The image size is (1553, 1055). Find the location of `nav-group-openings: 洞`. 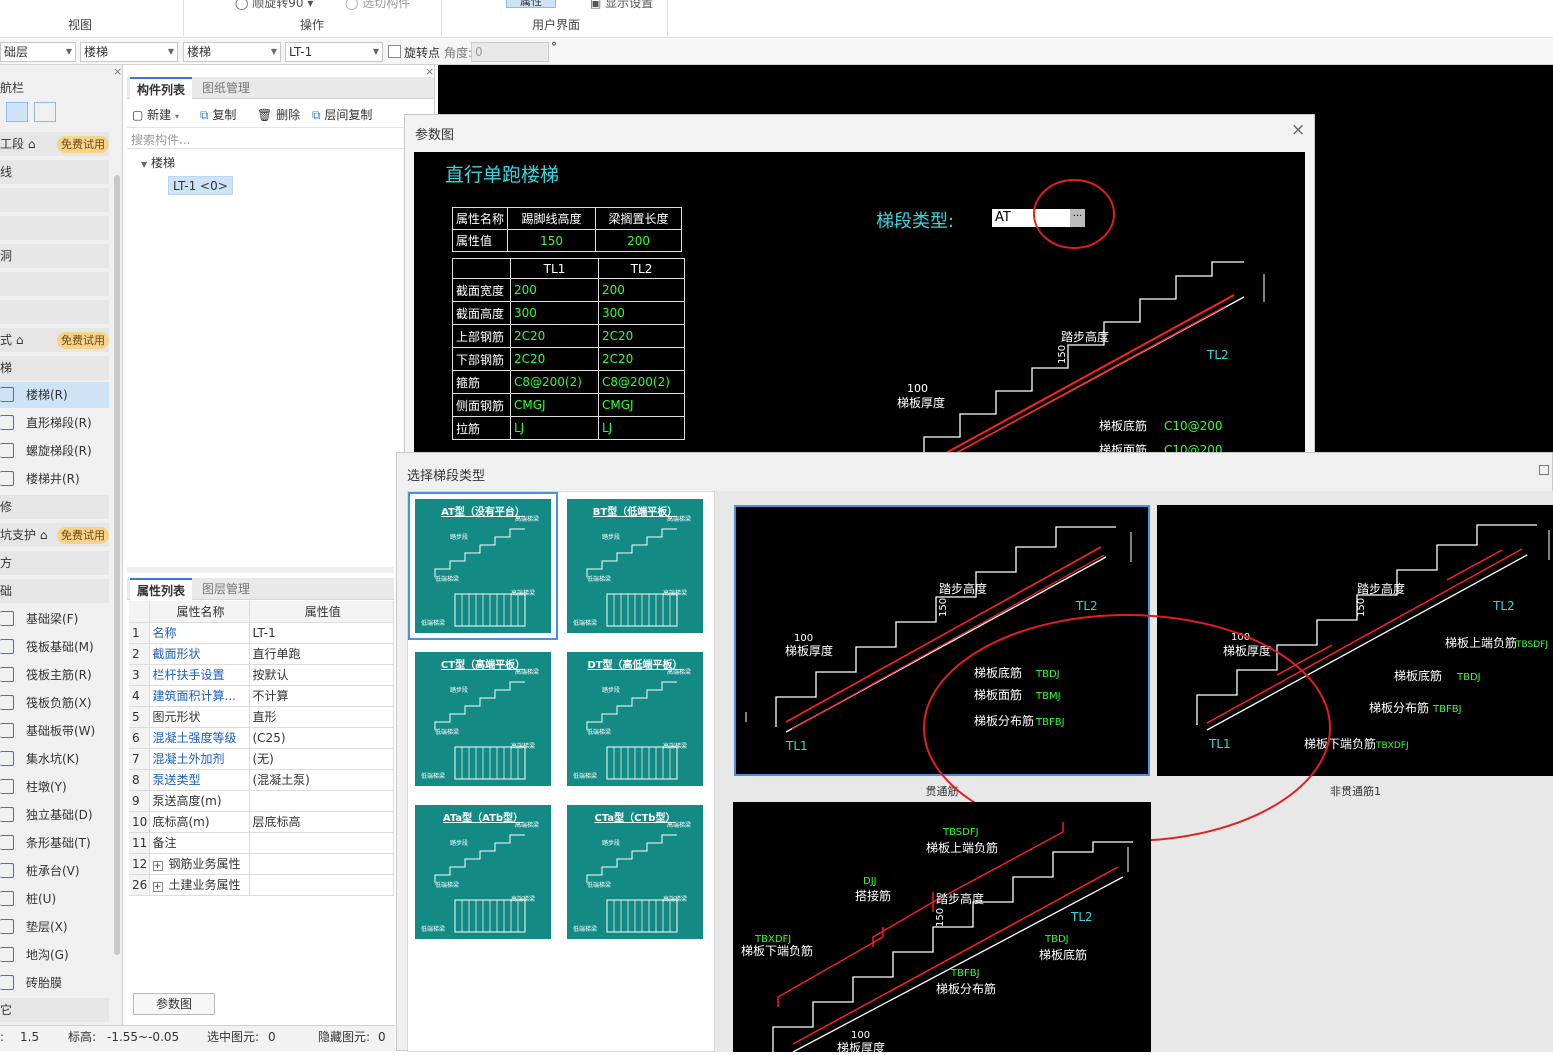

nav-group-openings: 洞 is located at coordinates (54, 256).